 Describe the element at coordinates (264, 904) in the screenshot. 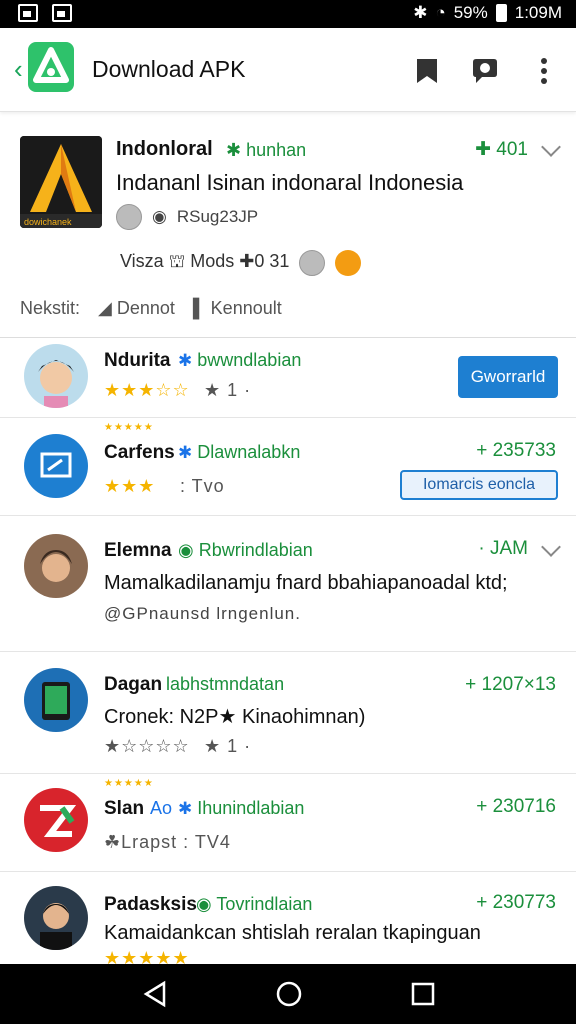

I see `app-tag-label: Tovrindlaian` at that location.